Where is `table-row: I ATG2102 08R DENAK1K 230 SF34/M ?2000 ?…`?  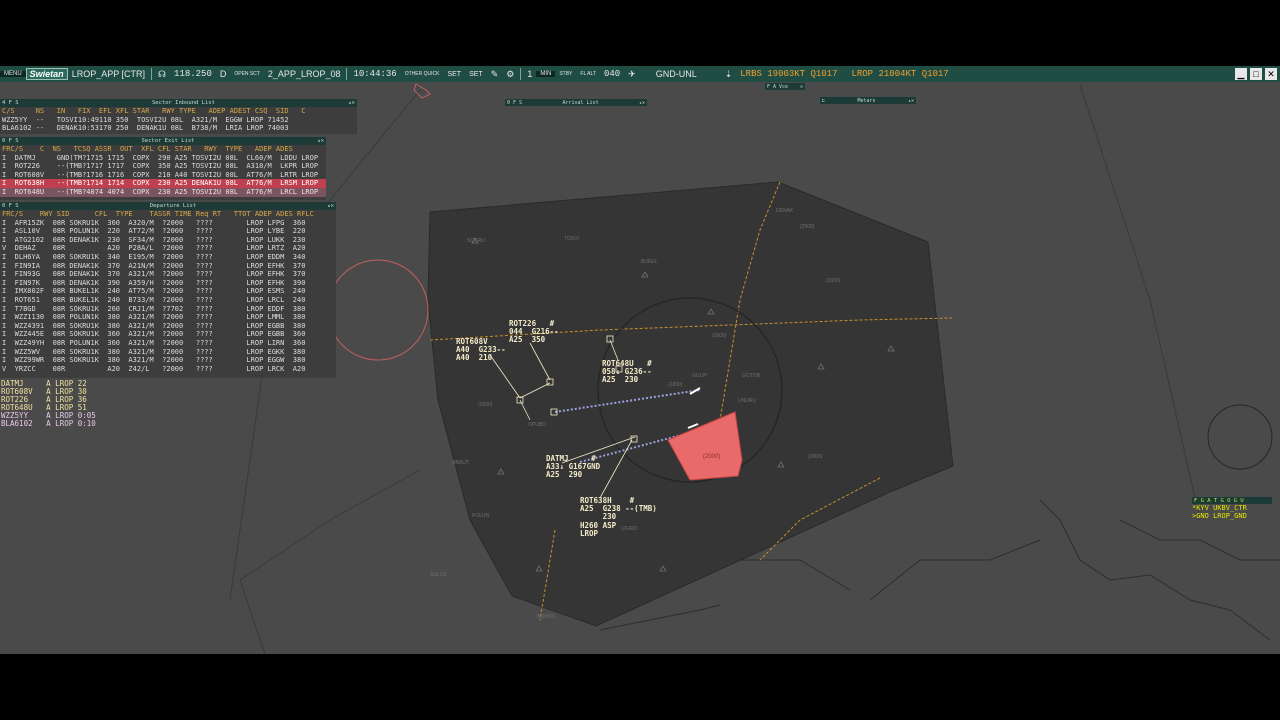 table-row: I ATG2102 08R DENAK1K 230 SF34/M ?2000 ?… is located at coordinates (168, 240).